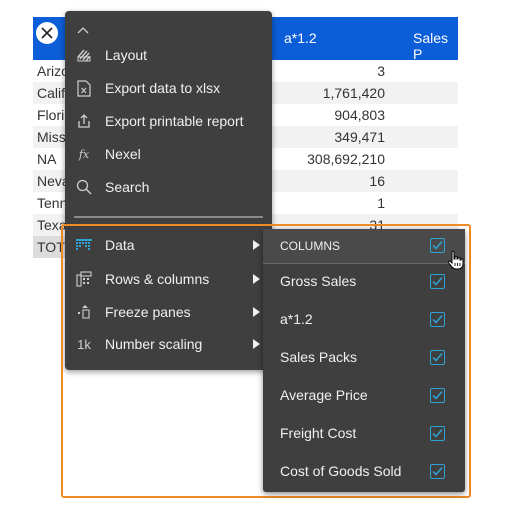  What do you see at coordinates (47, 159) in the screenshot?
I see `row-label: NA` at bounding box center [47, 159].